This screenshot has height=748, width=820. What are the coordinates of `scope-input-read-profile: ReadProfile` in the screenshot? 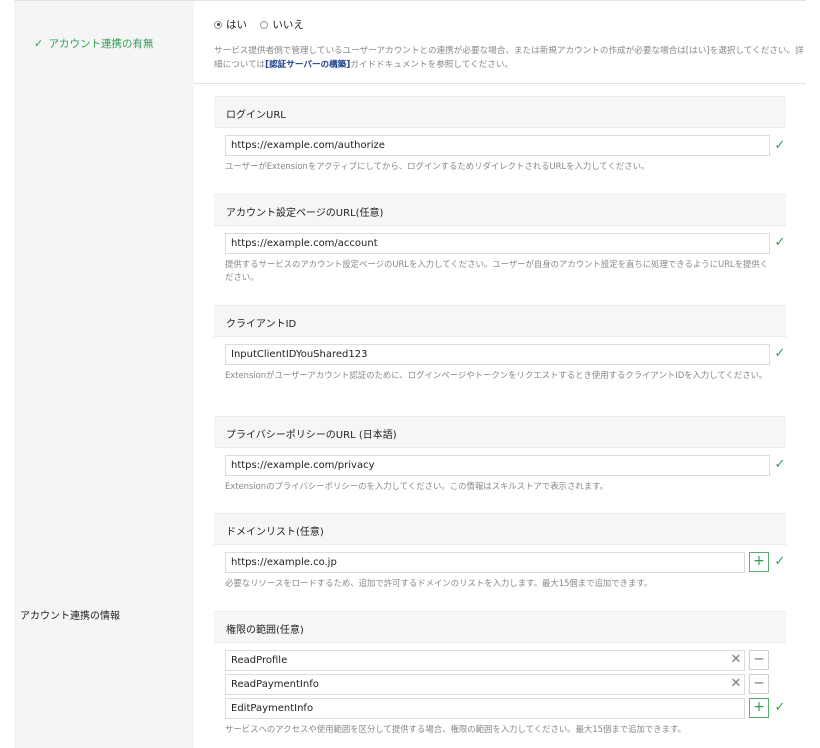 It's located at (485, 660).